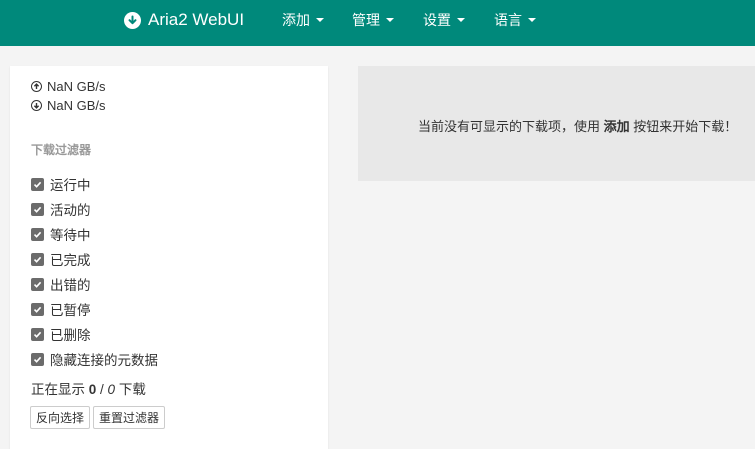 The width and height of the screenshot is (755, 449). Describe the element at coordinates (616, 126) in the screenshot. I see `empty-message-action: 添加` at that location.